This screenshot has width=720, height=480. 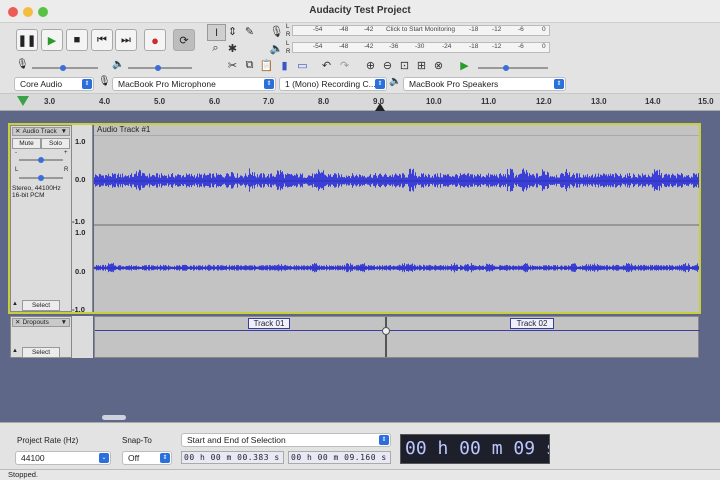 I want to click on title-bar: Audacity Test Project, so click(x=360, y=11).